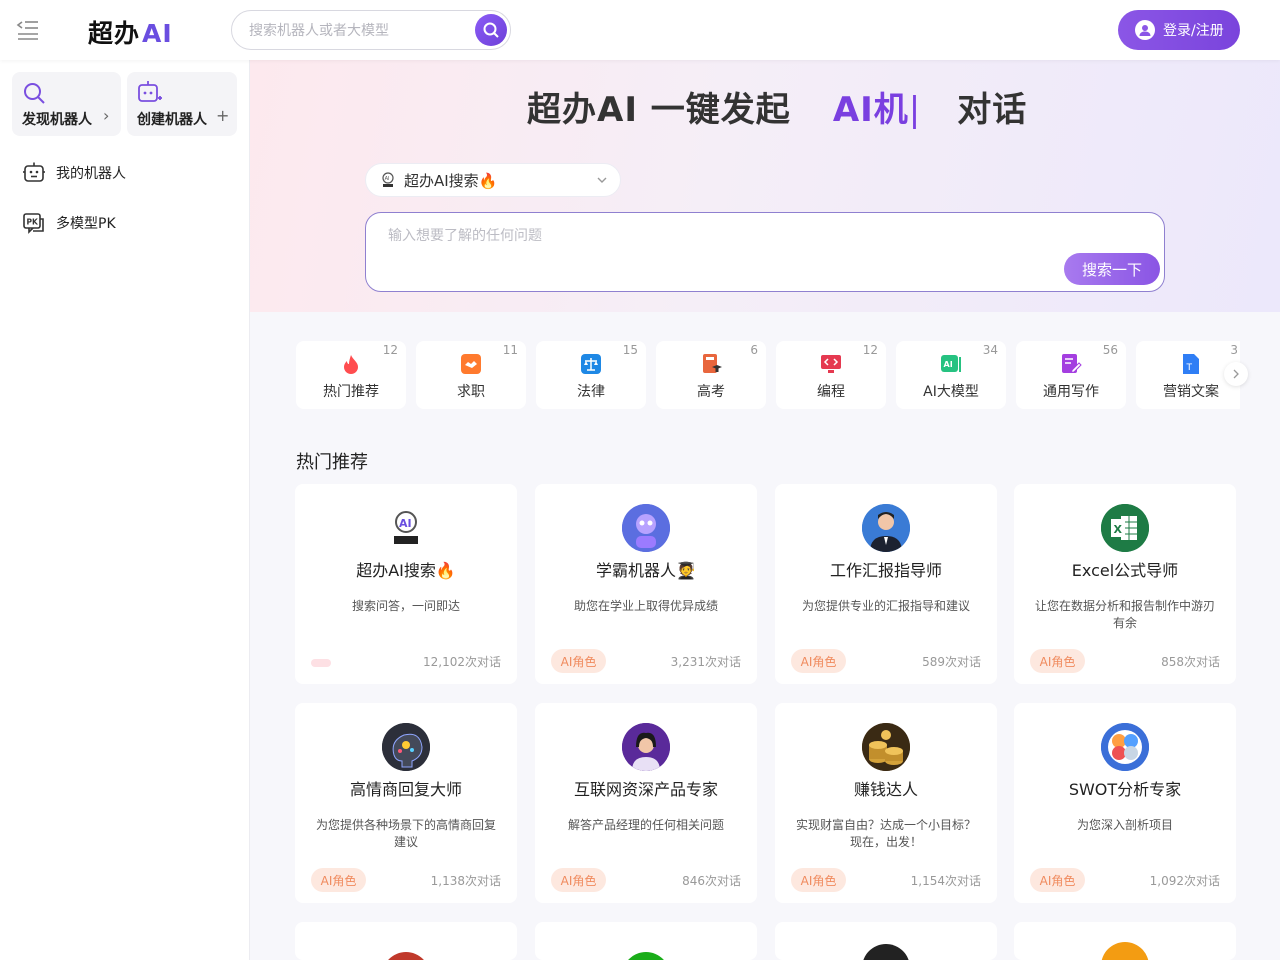 The width and height of the screenshot is (1280, 960). What do you see at coordinates (33, 223) in the screenshot?
I see `pk-icon: PK` at bounding box center [33, 223].